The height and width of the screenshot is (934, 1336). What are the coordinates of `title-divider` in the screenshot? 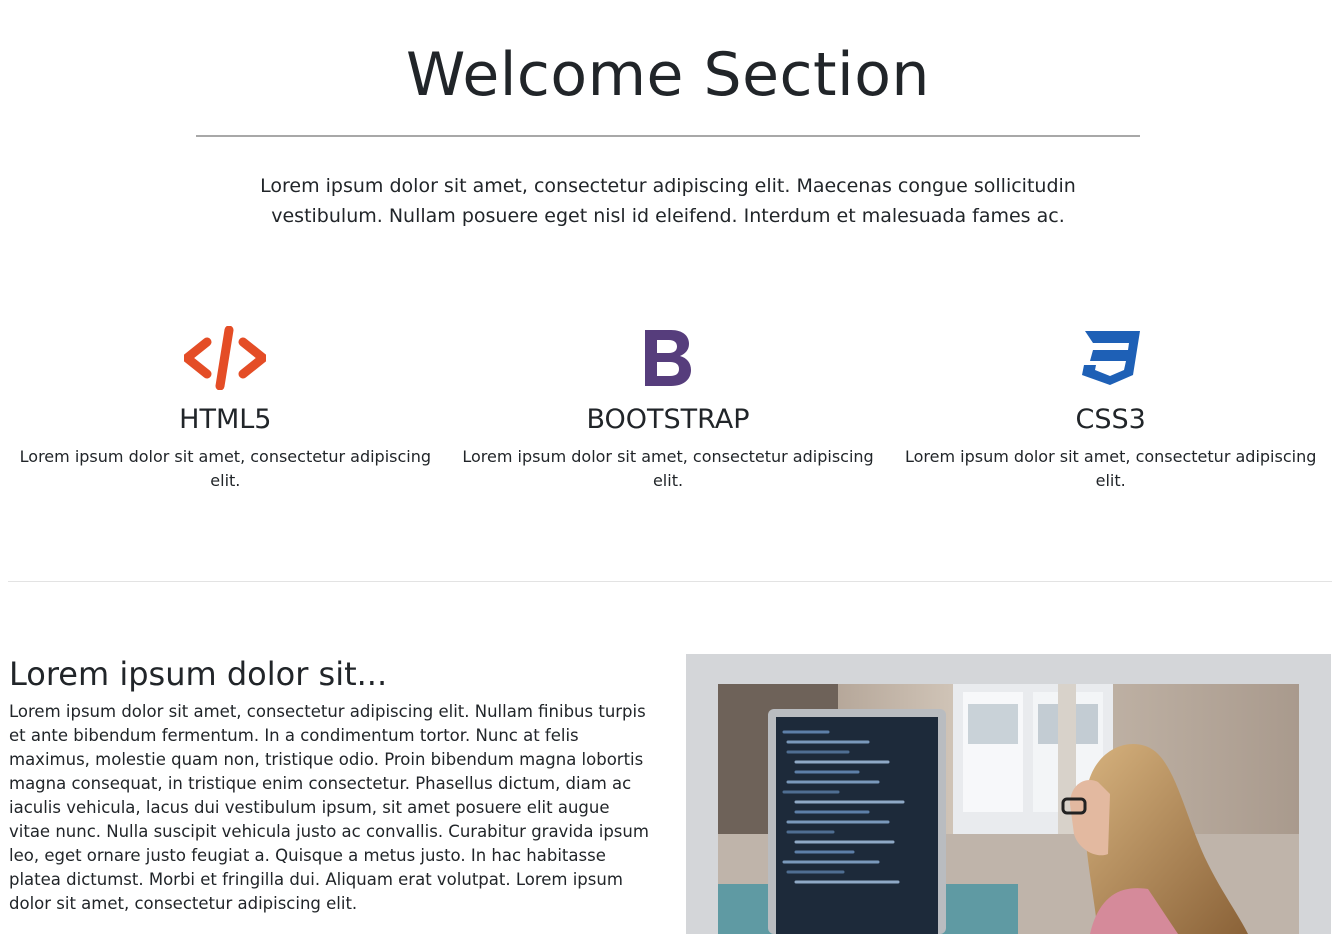 It's located at (668, 136).